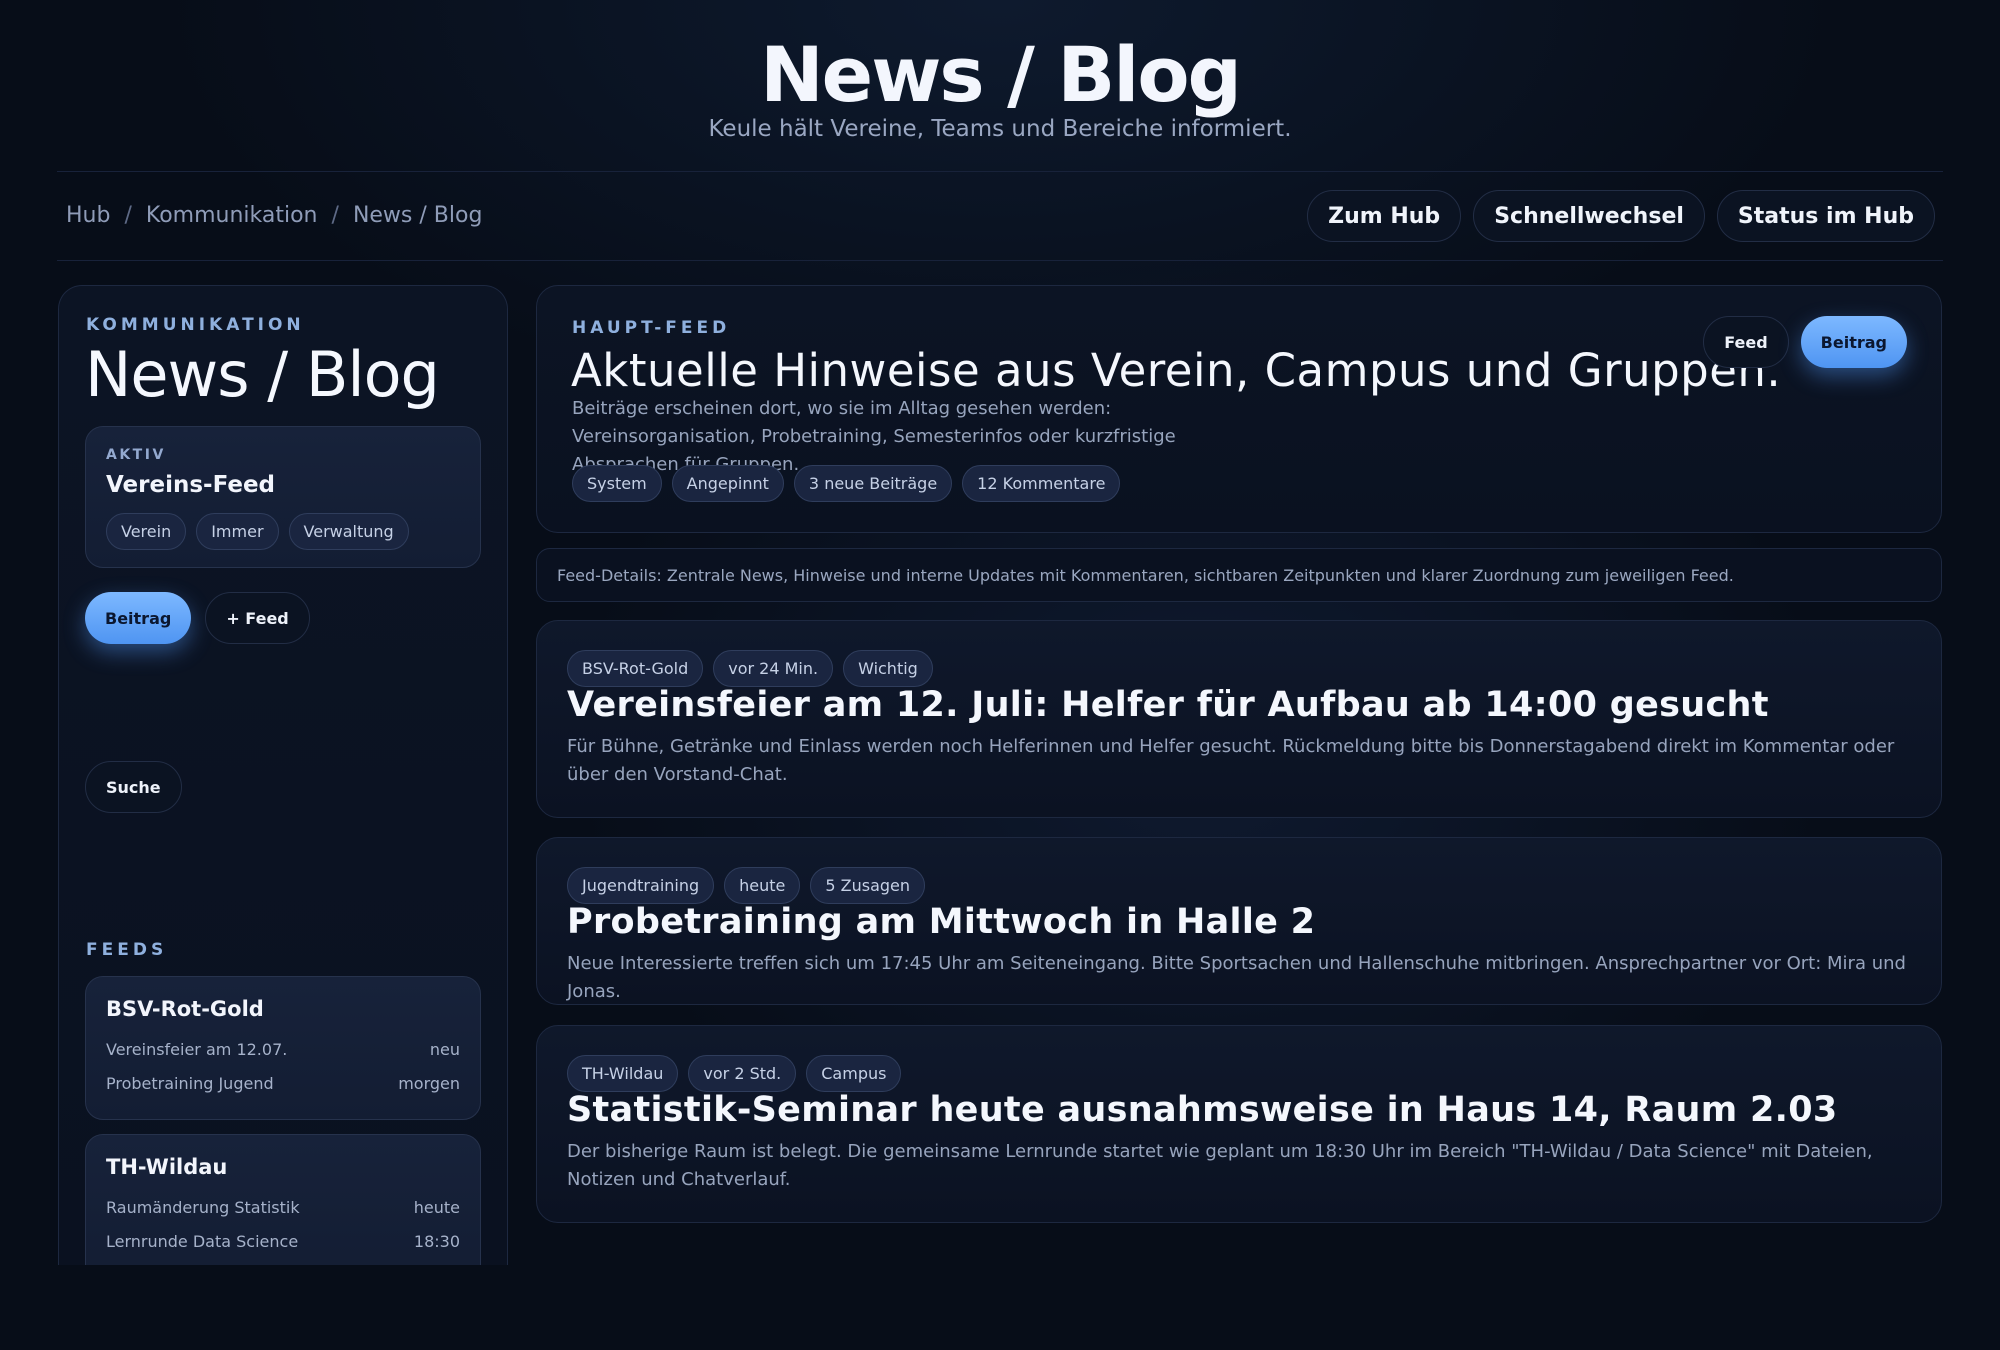  I want to click on tag-chip: System, so click(617, 483).